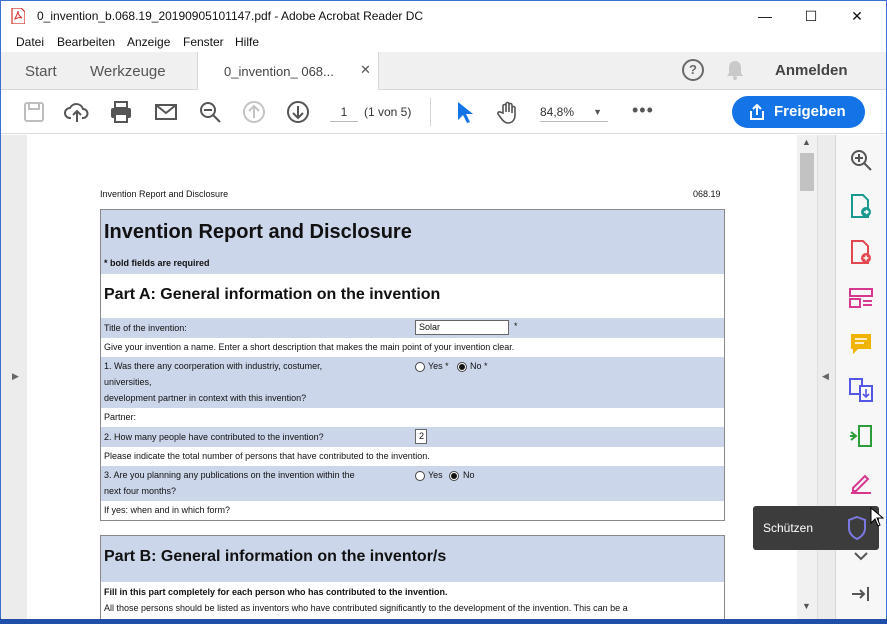 The width and height of the screenshot is (887, 624). I want to click on q3-yes-radio, so click(420, 476).